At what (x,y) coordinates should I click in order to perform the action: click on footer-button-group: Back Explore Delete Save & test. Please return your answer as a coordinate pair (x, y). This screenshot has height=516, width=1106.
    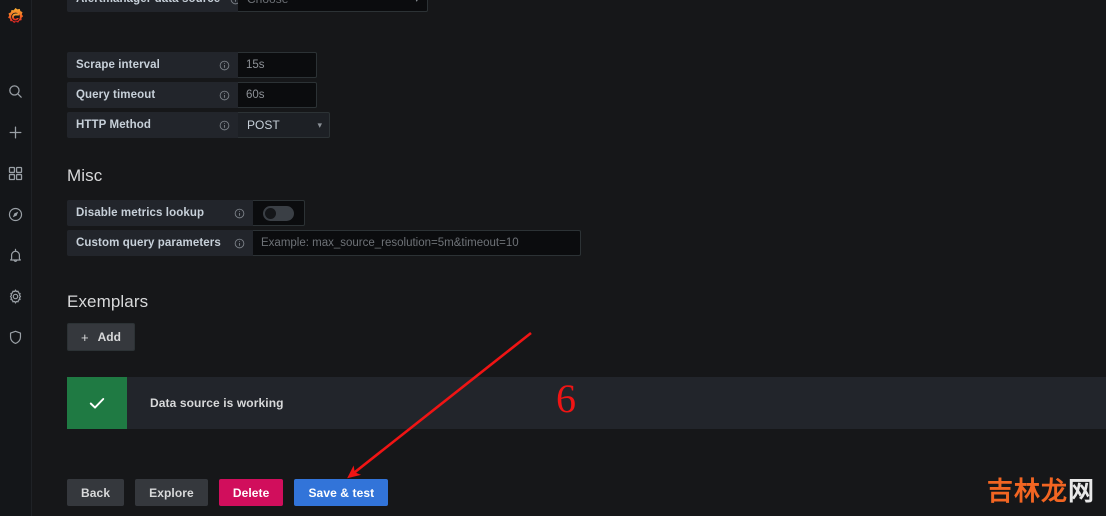
    Looking at the image, I should click on (228, 492).